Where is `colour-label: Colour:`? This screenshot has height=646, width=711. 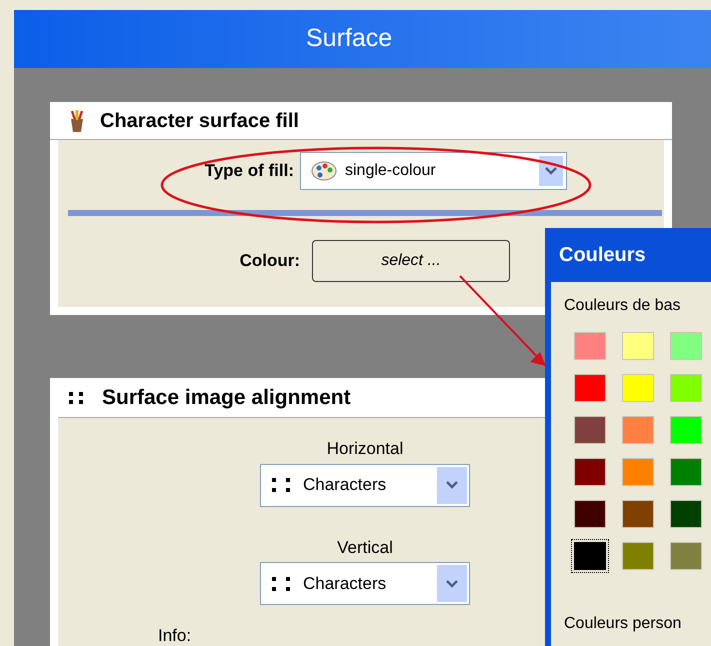 colour-label: Colour: is located at coordinates (269, 261).